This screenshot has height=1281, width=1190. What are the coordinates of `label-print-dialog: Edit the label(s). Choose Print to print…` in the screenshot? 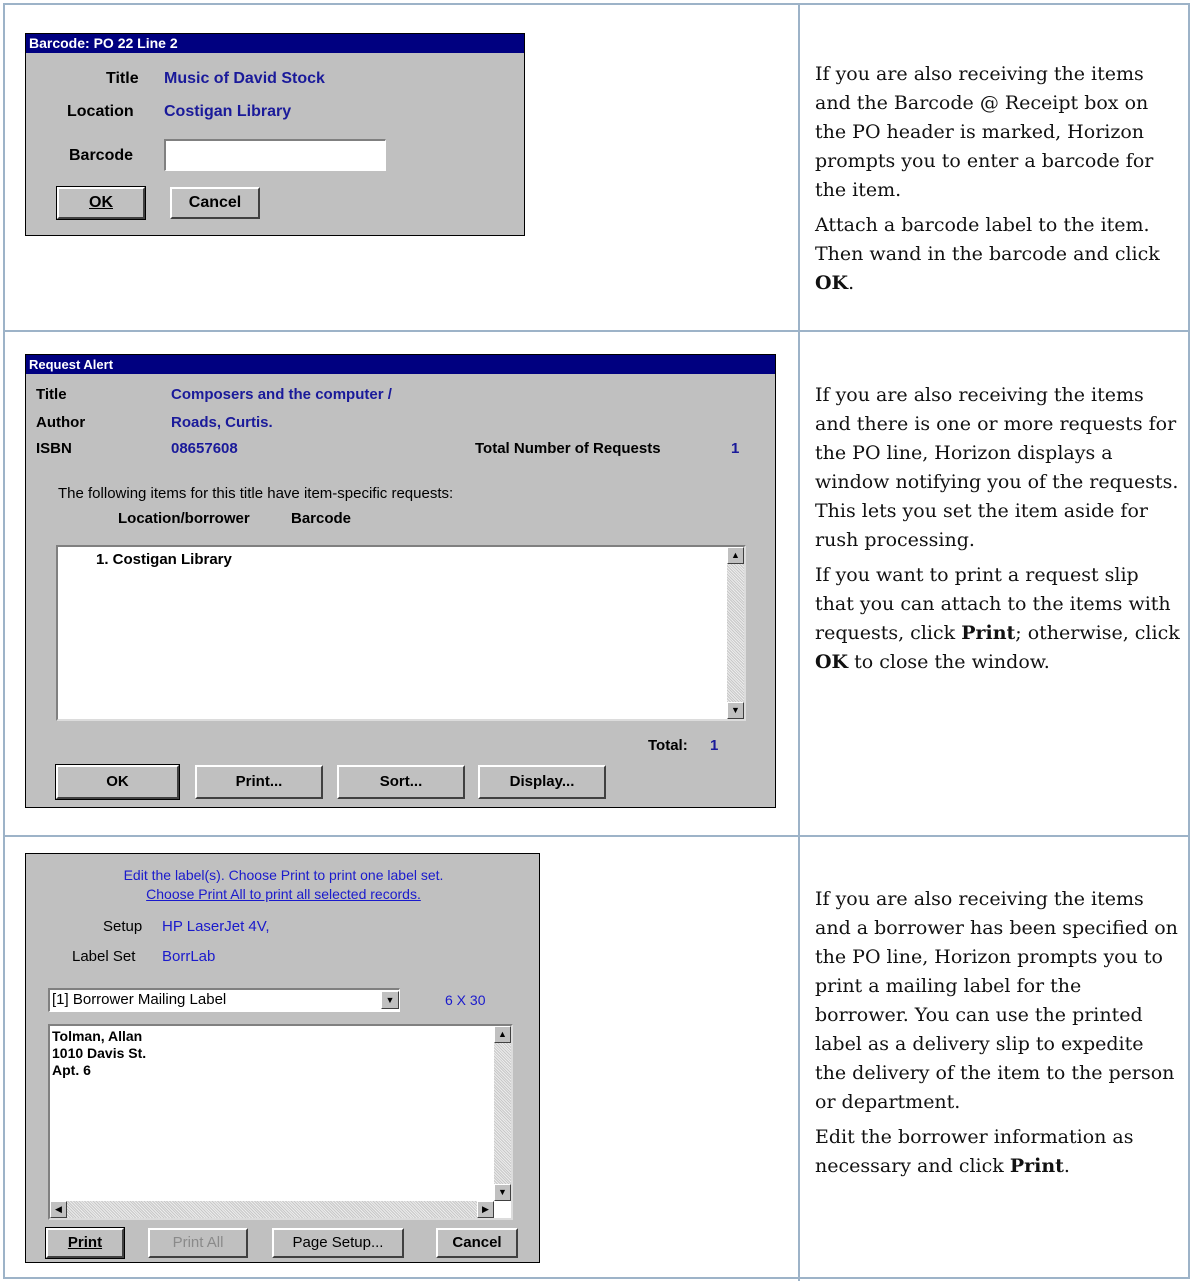 It's located at (282, 1058).